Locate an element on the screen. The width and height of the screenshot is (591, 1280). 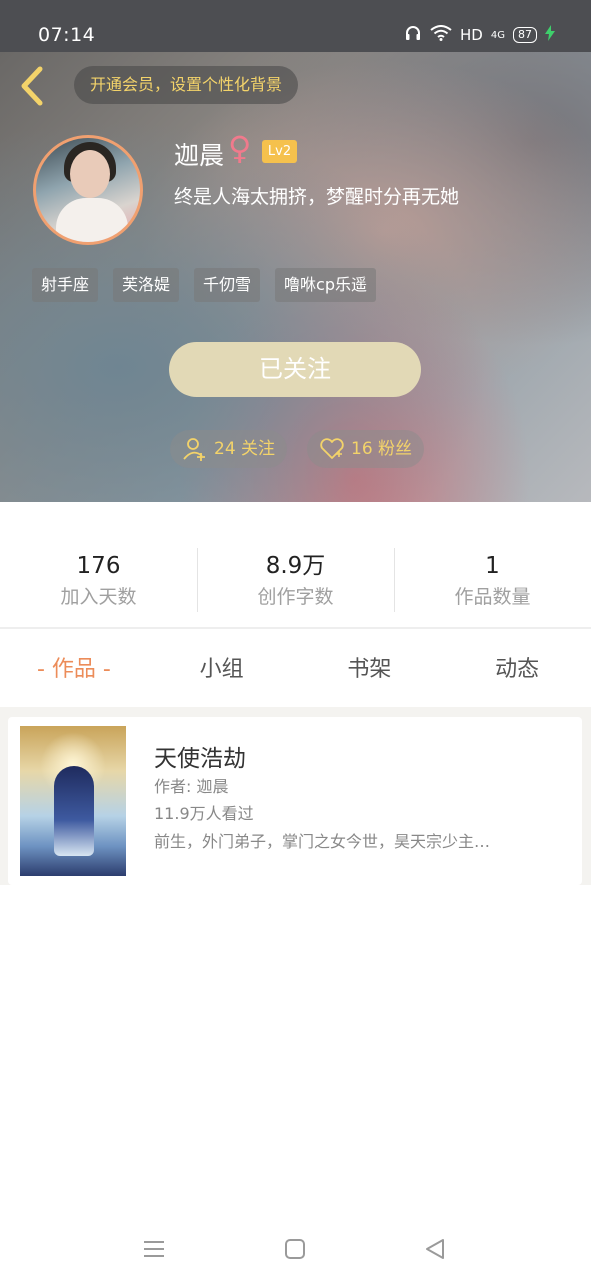
following-button: 24 关注 is located at coordinates (229, 449).